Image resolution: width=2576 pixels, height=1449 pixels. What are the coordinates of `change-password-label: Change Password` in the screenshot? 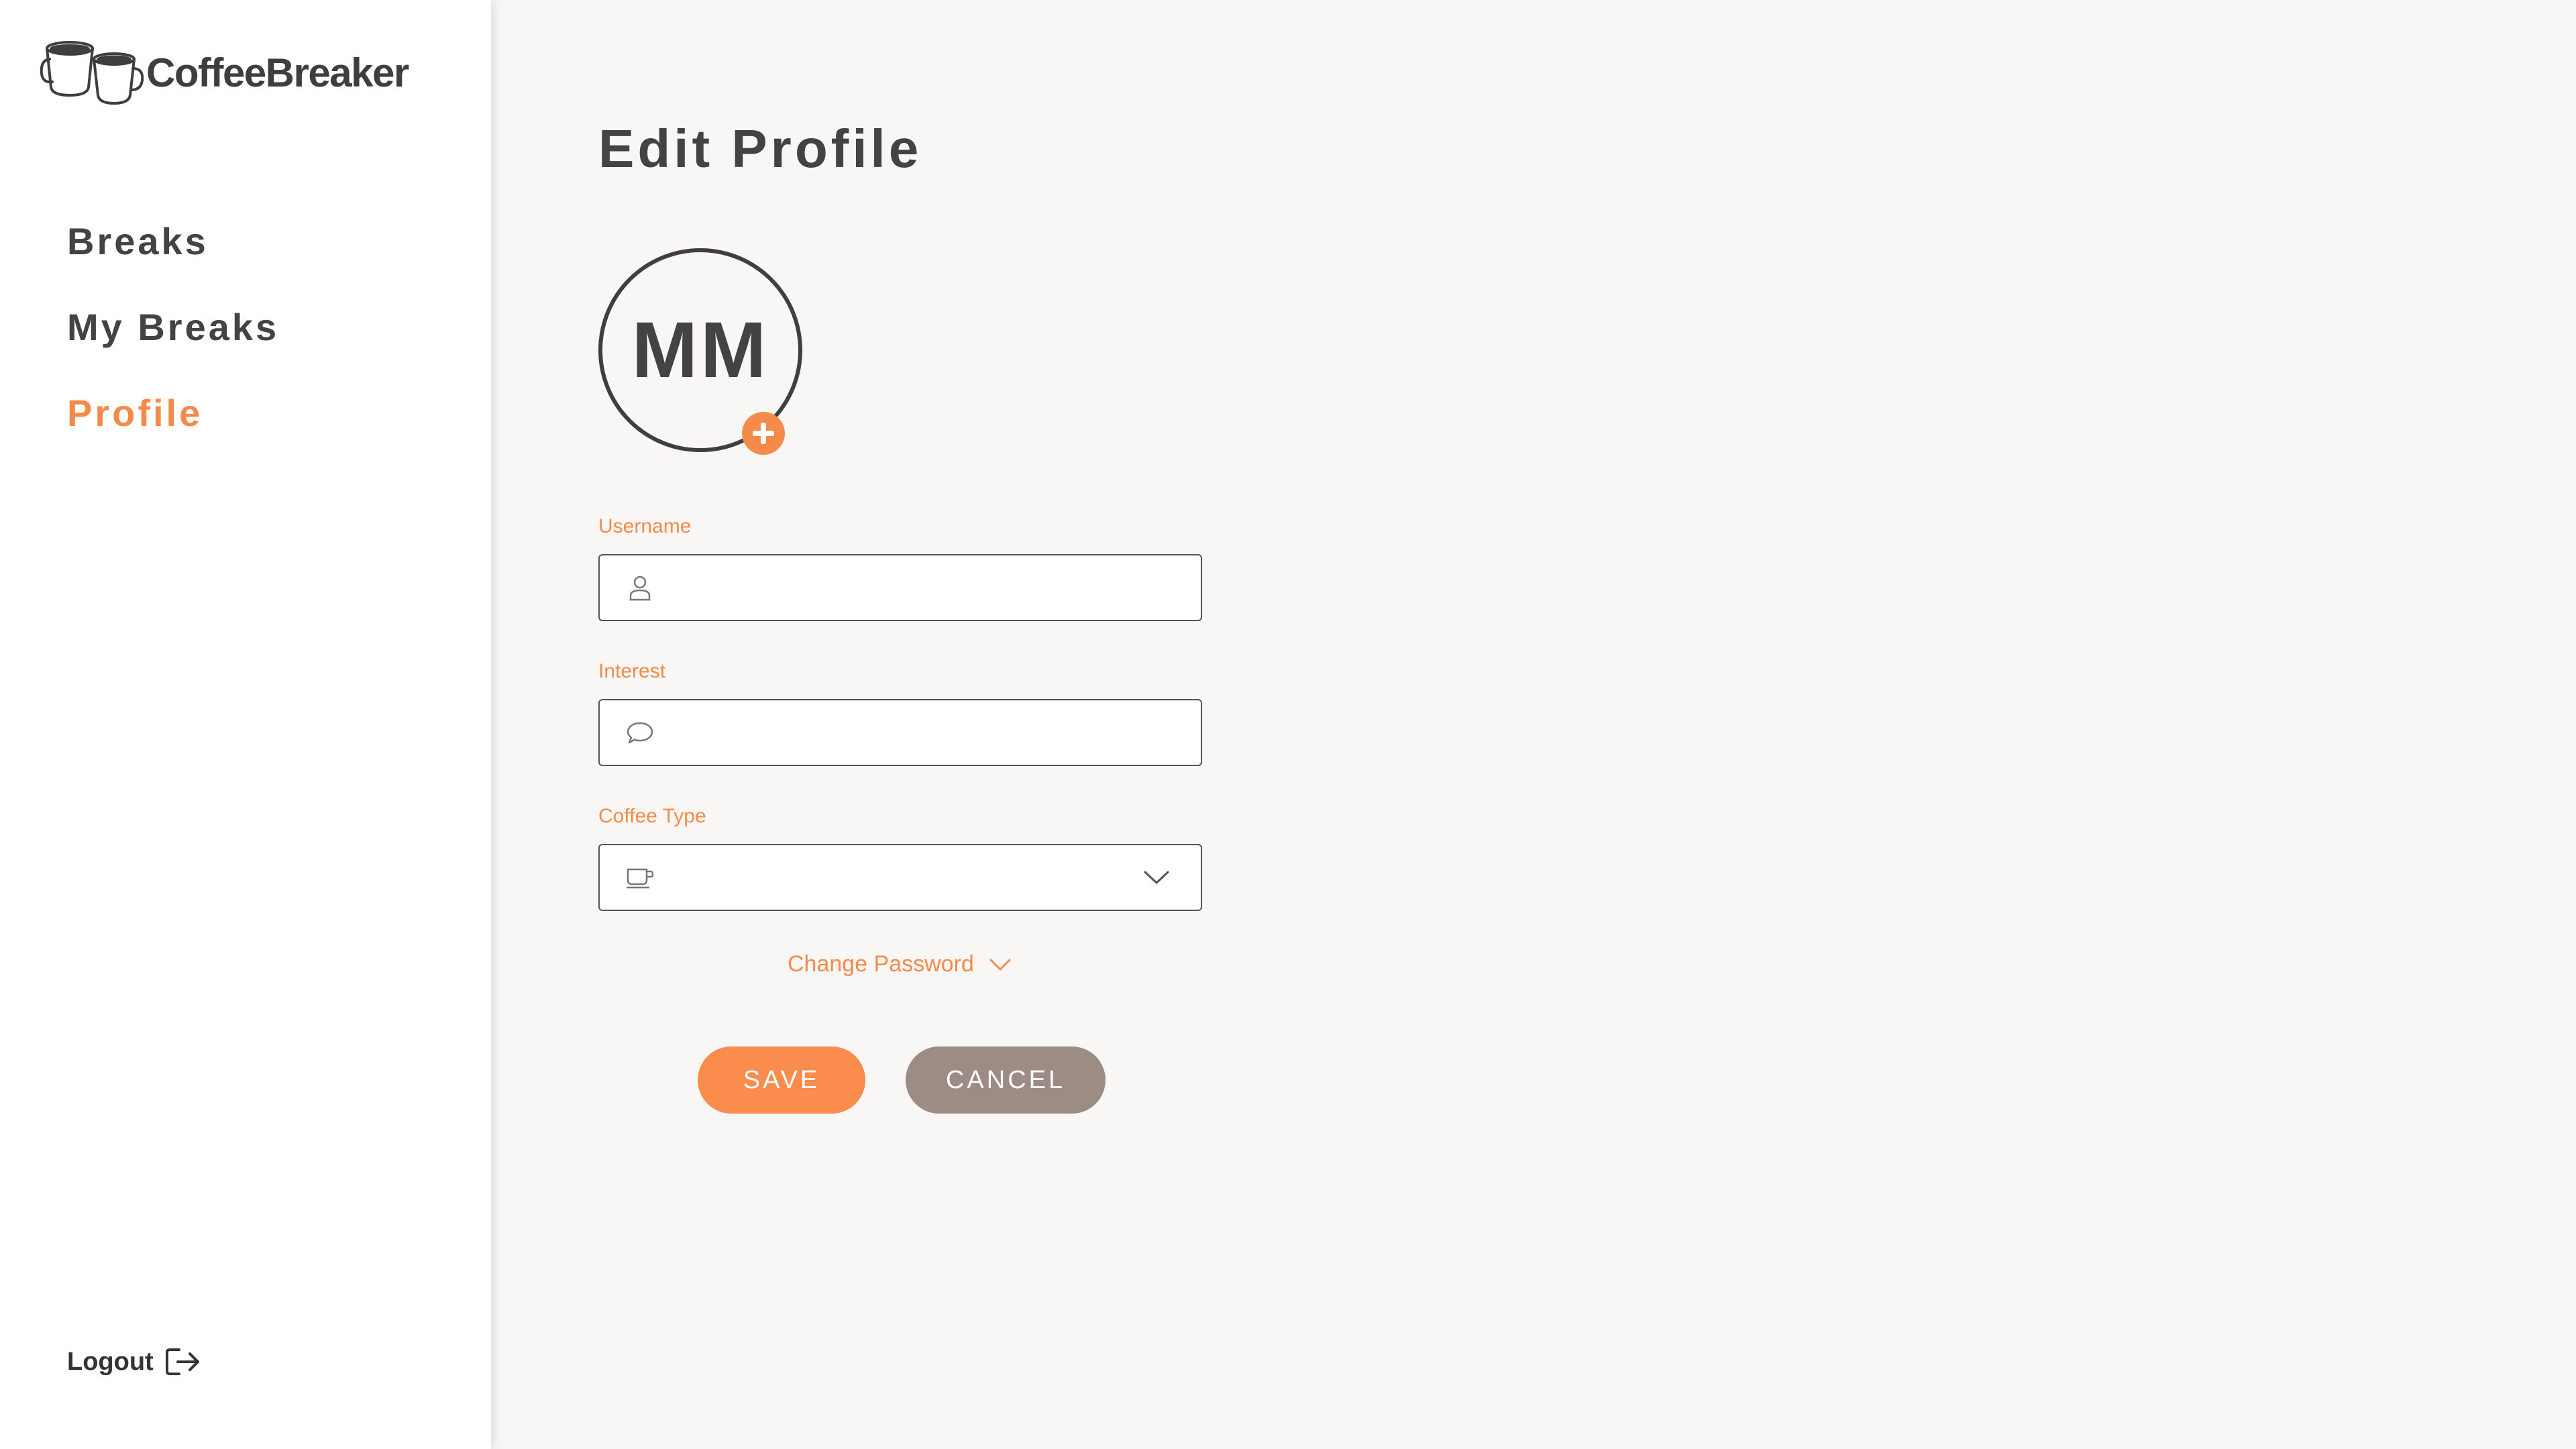 It's located at (881, 964).